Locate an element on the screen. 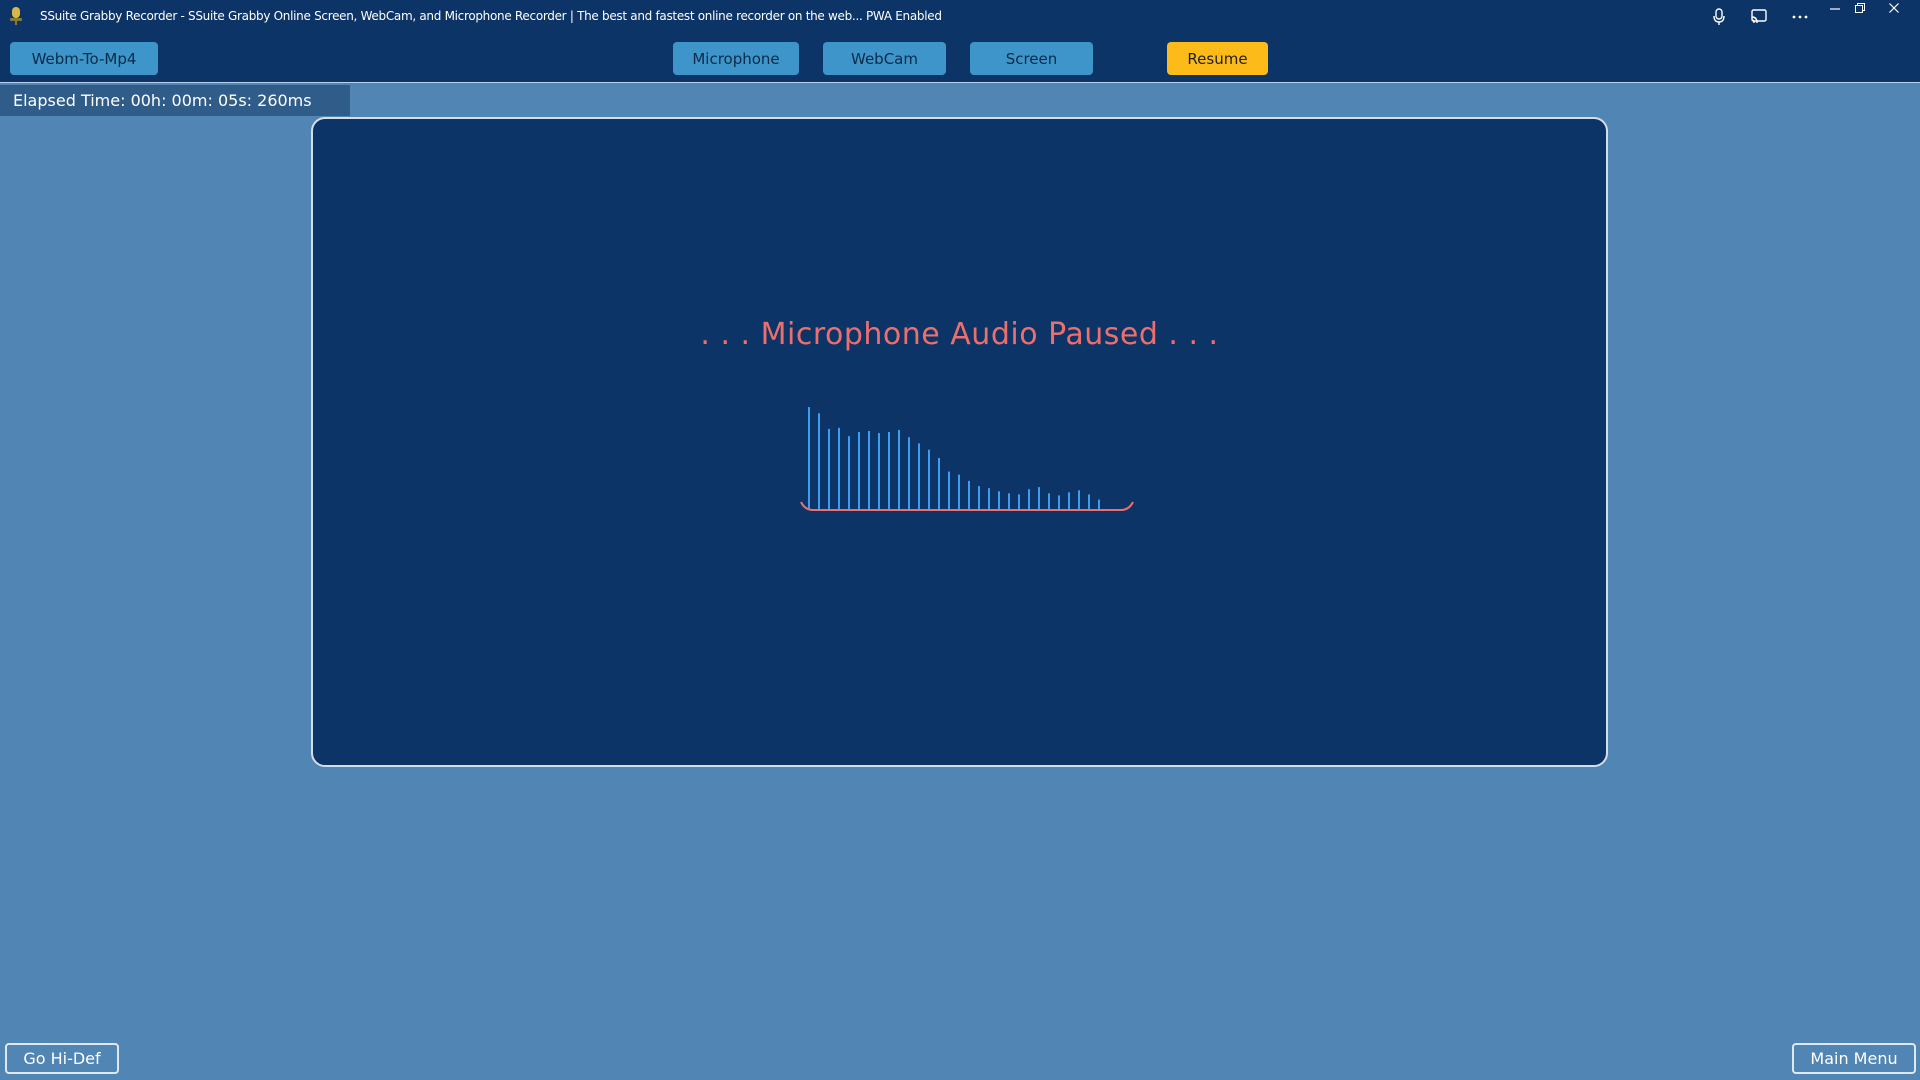  go-hi-def-button: Go Hi-Def is located at coordinates (62, 1058).